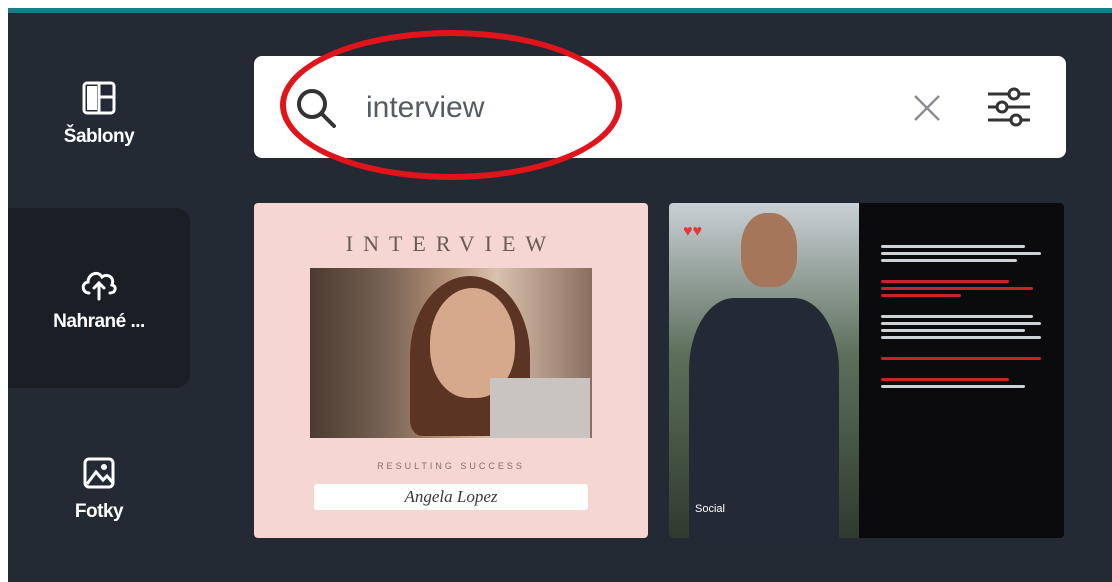 The height and width of the screenshot is (582, 1112). Describe the element at coordinates (710, 509) in the screenshot. I see `card-tag: Social` at that location.